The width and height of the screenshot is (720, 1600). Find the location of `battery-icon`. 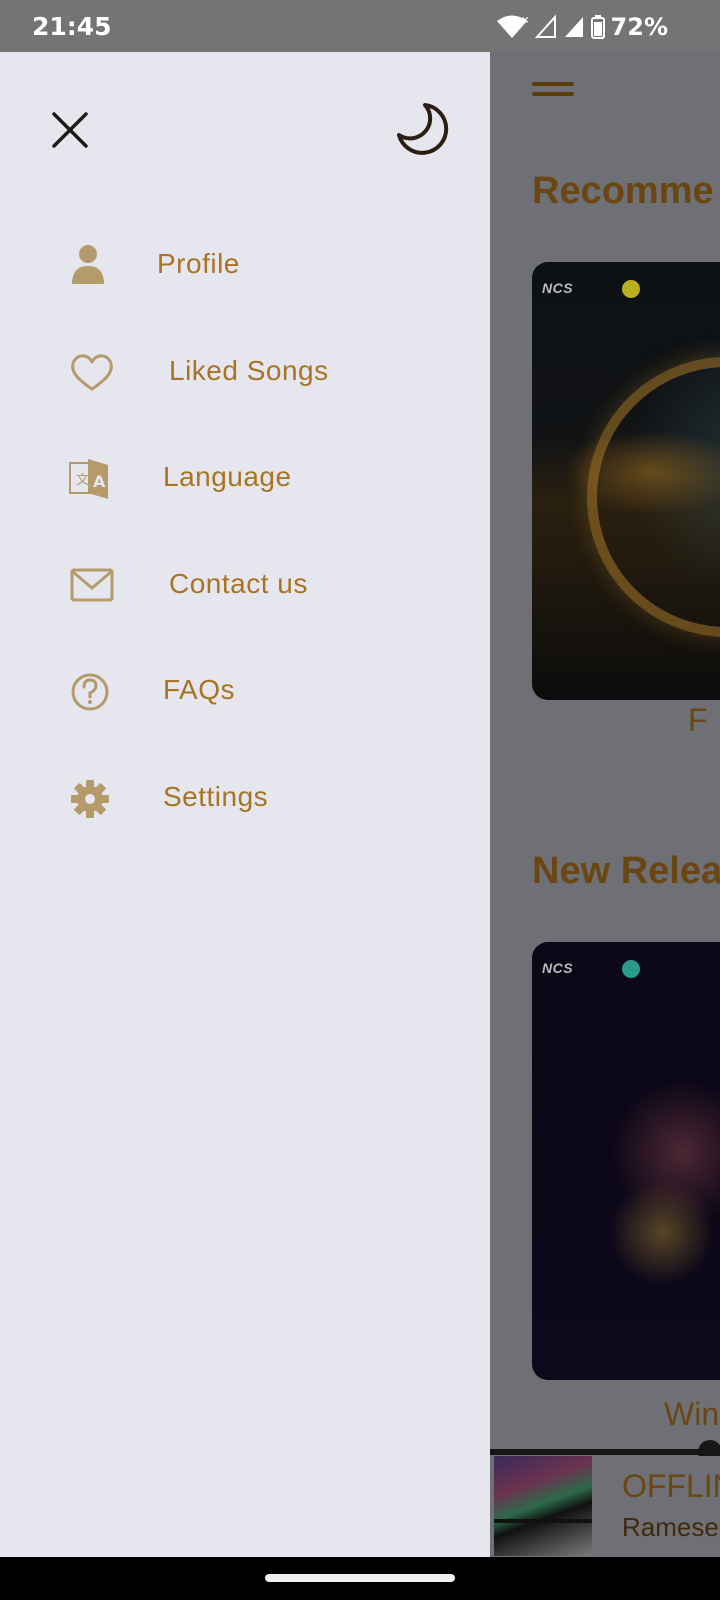

battery-icon is located at coordinates (597, 27).